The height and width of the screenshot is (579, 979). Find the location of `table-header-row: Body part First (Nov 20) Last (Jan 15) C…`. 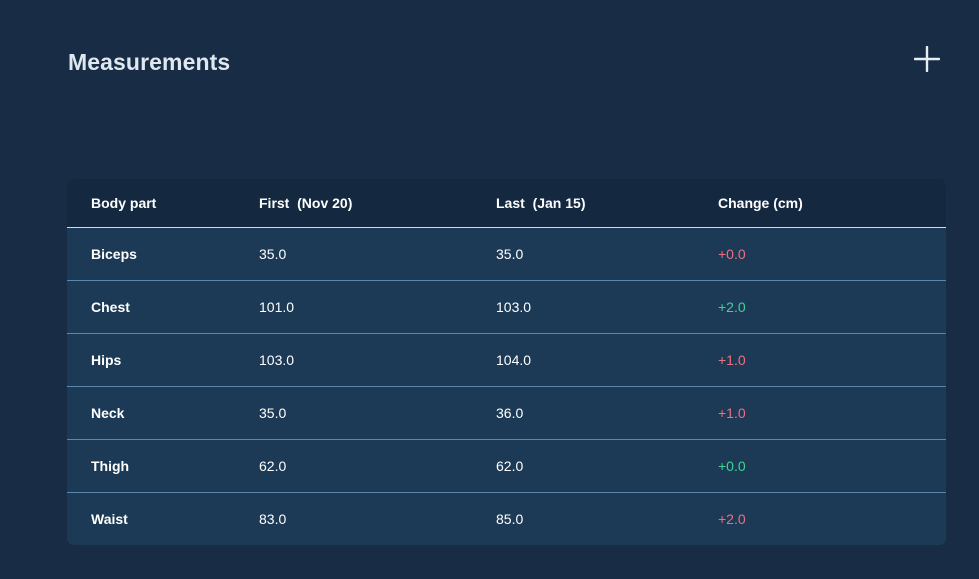

table-header-row: Body part First (Nov 20) Last (Jan 15) C… is located at coordinates (506, 203).